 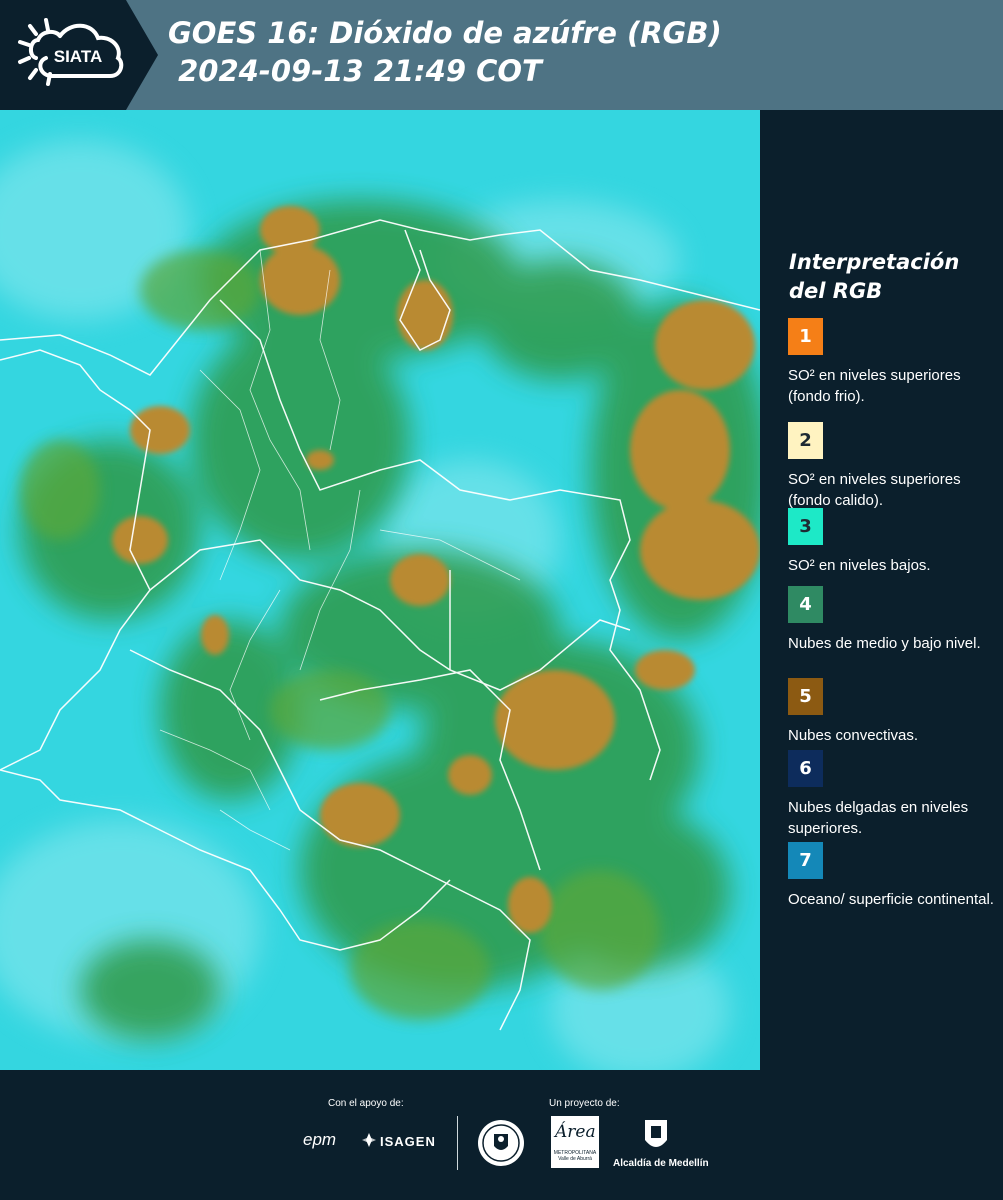 What do you see at coordinates (584, 1103) in the screenshot?
I see `project-label: Un proyecto de:` at bounding box center [584, 1103].